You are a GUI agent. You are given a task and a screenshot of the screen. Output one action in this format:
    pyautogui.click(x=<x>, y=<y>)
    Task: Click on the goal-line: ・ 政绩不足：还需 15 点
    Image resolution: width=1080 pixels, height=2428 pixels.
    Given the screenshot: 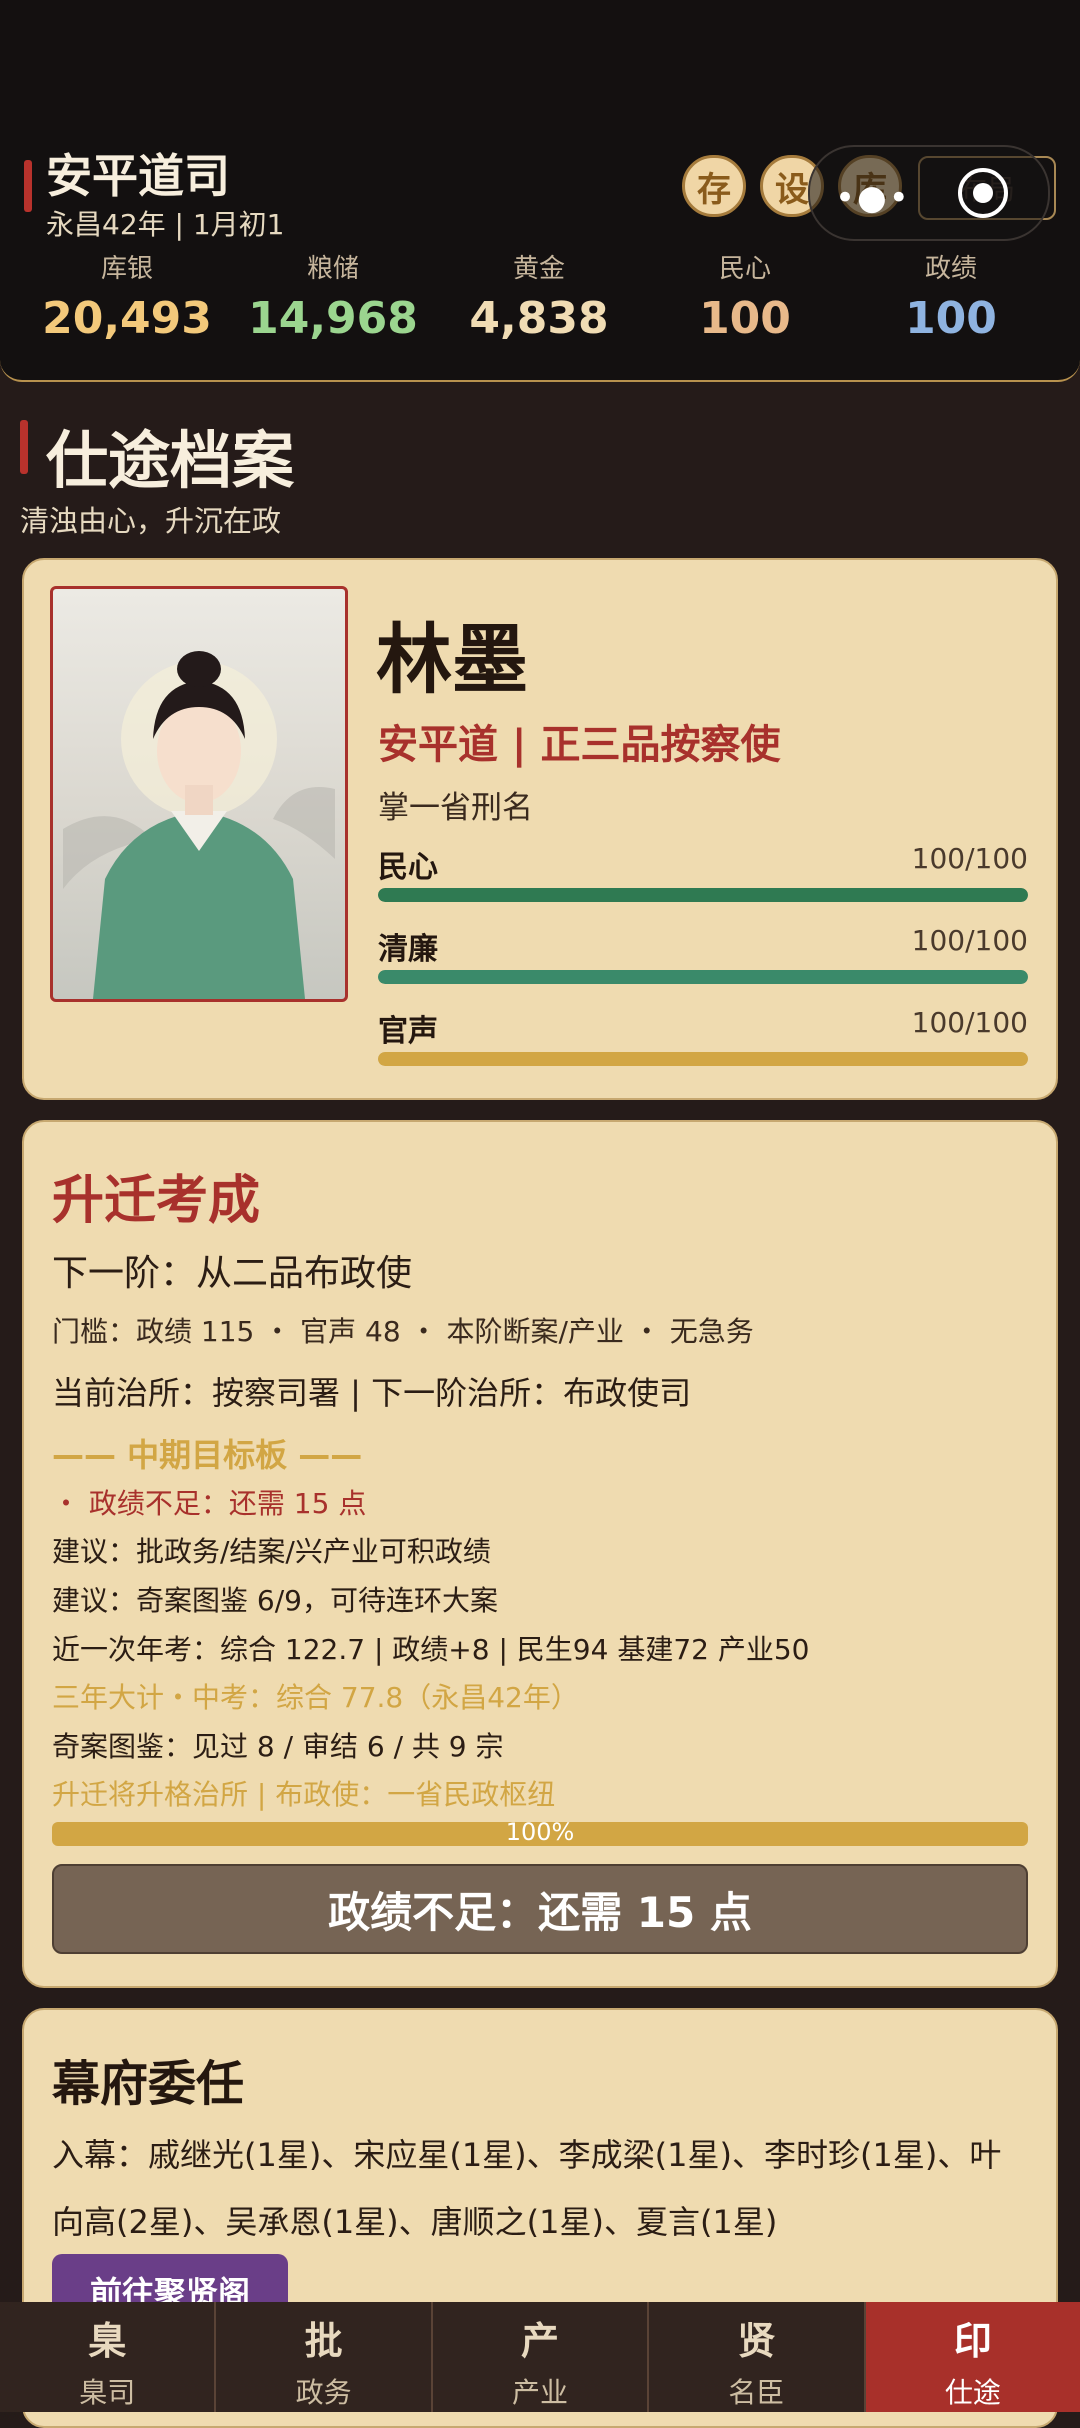 What is the action you would take?
    pyautogui.click(x=209, y=1503)
    